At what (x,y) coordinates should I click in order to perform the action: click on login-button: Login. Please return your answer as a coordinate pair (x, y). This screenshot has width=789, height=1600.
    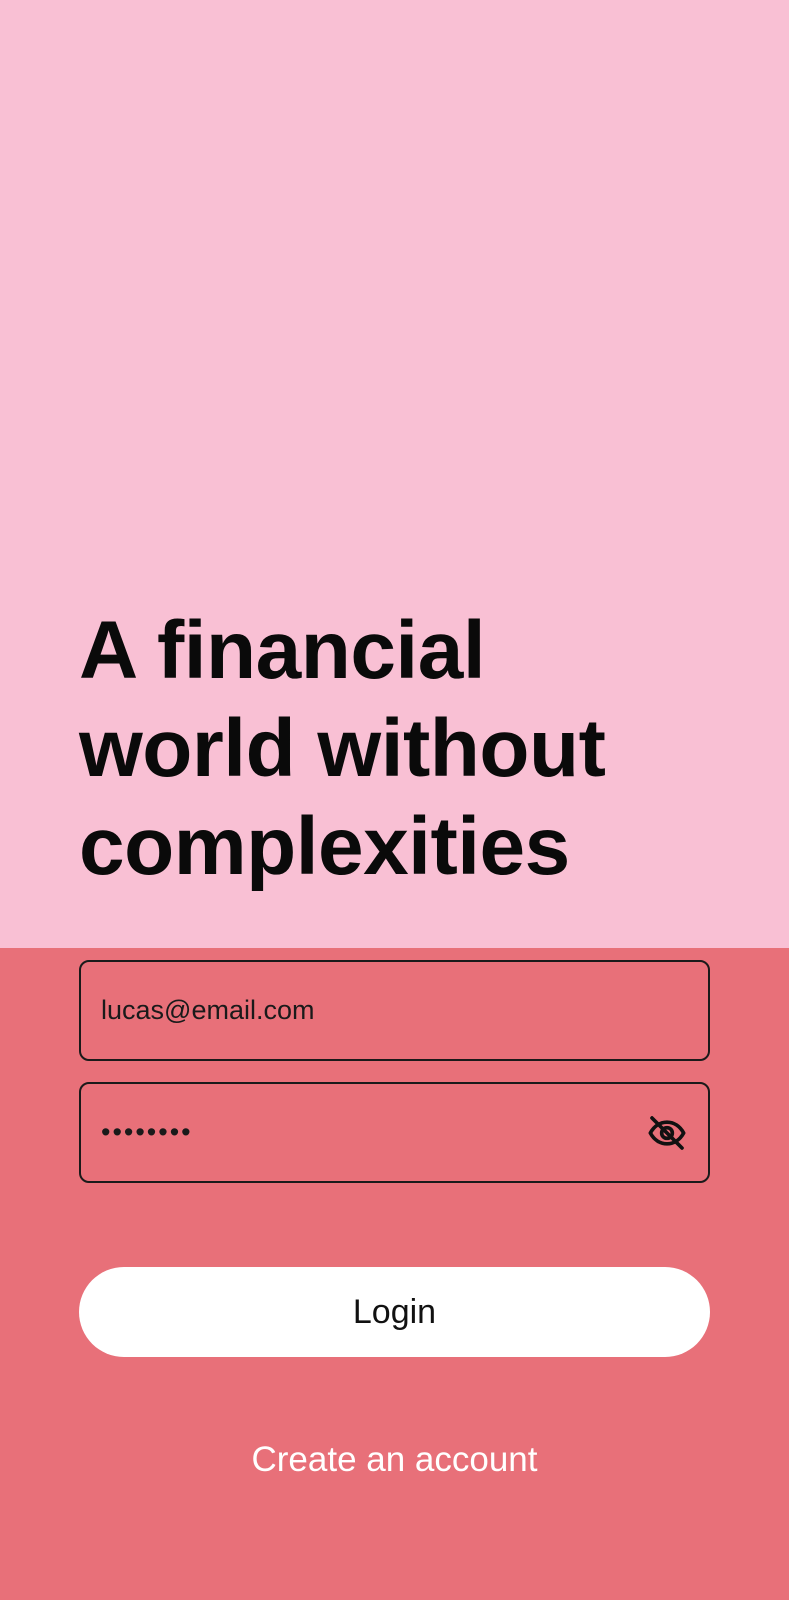
    Looking at the image, I should click on (394, 1312).